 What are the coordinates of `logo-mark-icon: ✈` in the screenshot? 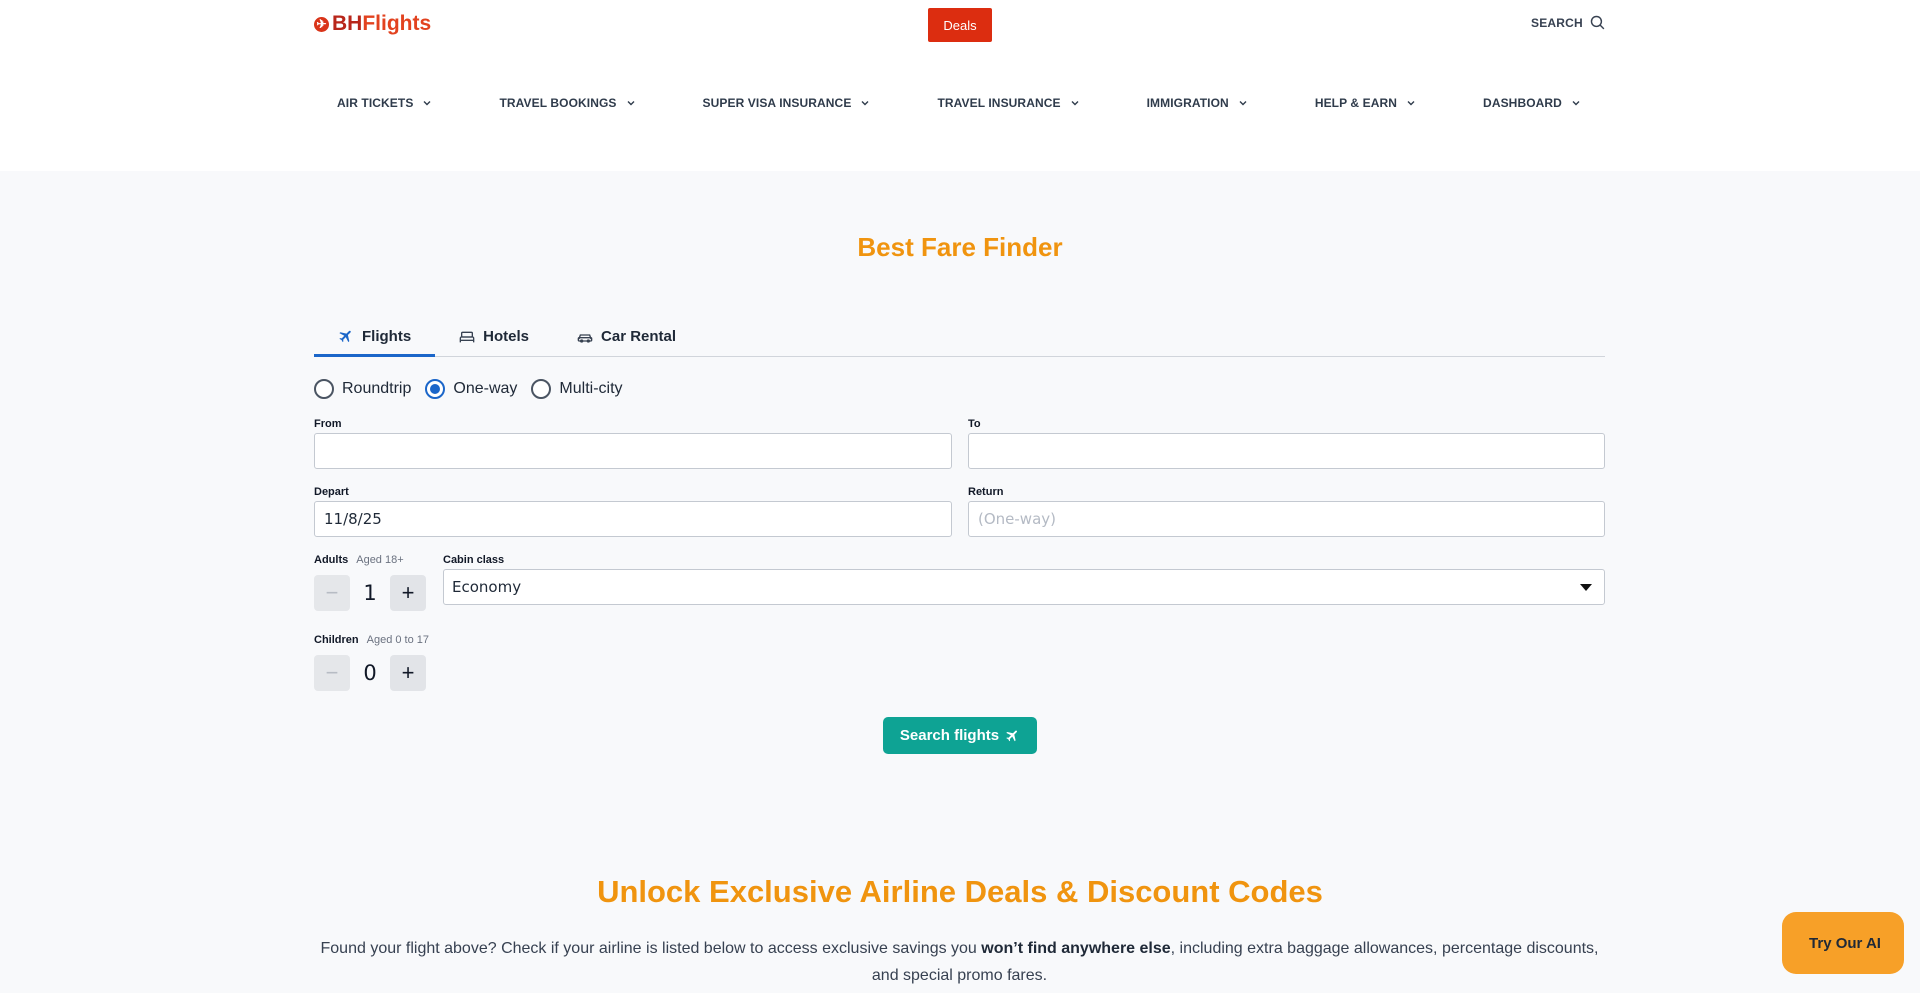 It's located at (321, 24).